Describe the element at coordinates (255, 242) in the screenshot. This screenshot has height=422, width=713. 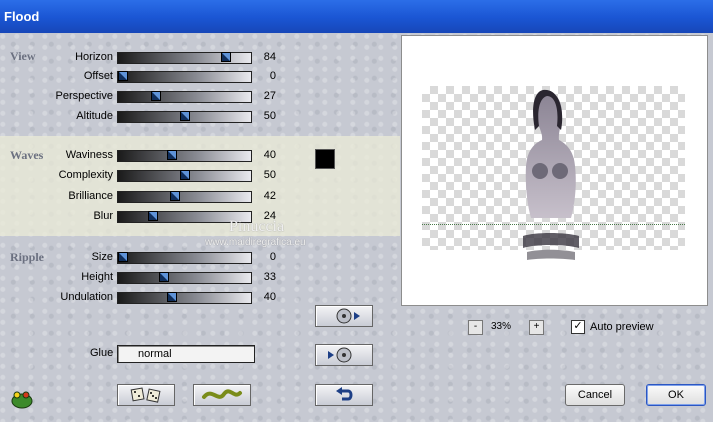
I see `watermark-url: www.maidiregrafica.eu` at that location.